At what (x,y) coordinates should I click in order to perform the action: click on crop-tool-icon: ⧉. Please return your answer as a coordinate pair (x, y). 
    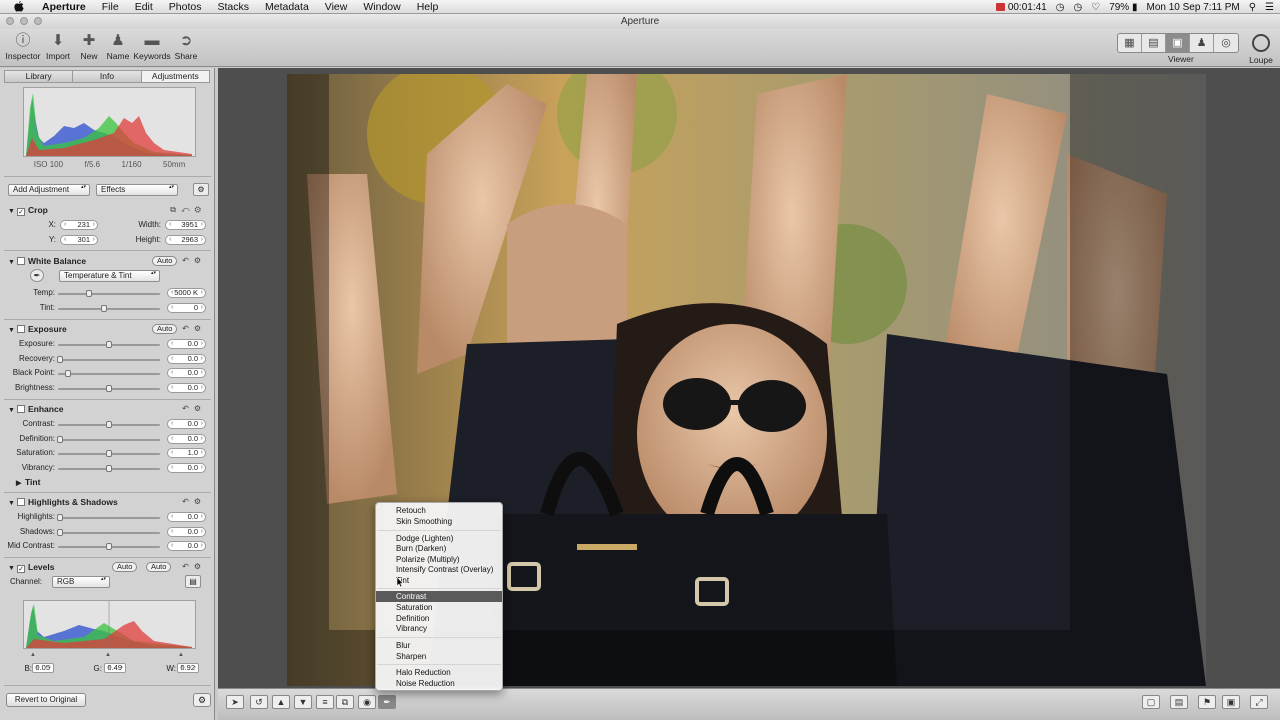
    Looking at the image, I should click on (345, 702).